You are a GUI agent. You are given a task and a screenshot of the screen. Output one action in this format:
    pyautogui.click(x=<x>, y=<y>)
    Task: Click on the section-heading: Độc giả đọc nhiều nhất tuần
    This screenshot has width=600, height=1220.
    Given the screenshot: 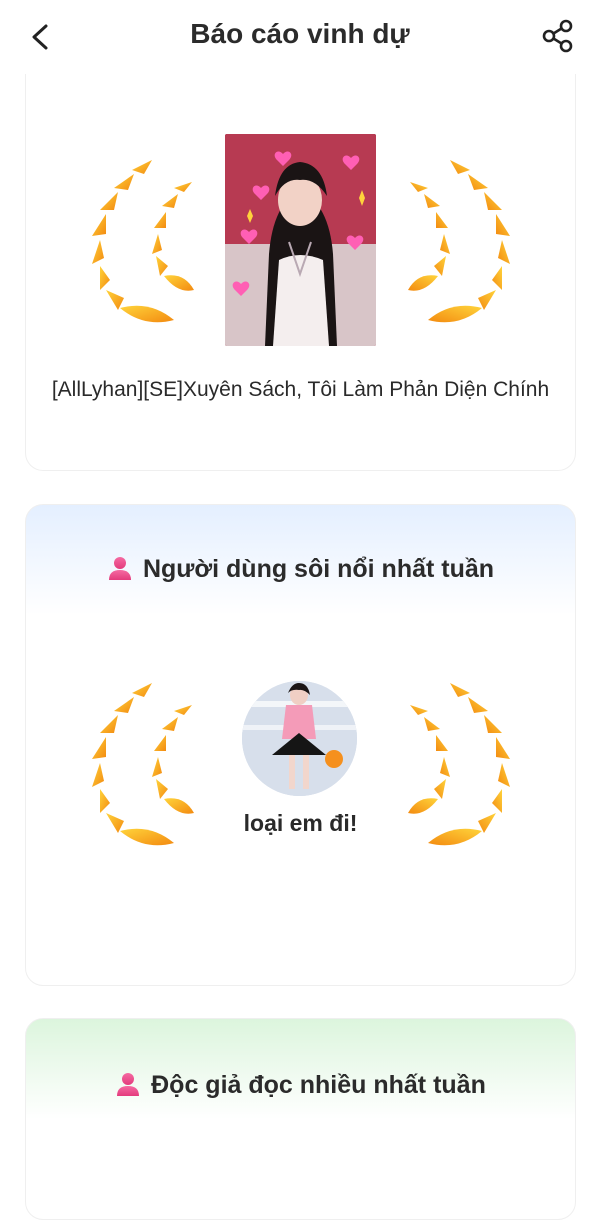 What is the action you would take?
    pyautogui.click(x=300, y=1085)
    